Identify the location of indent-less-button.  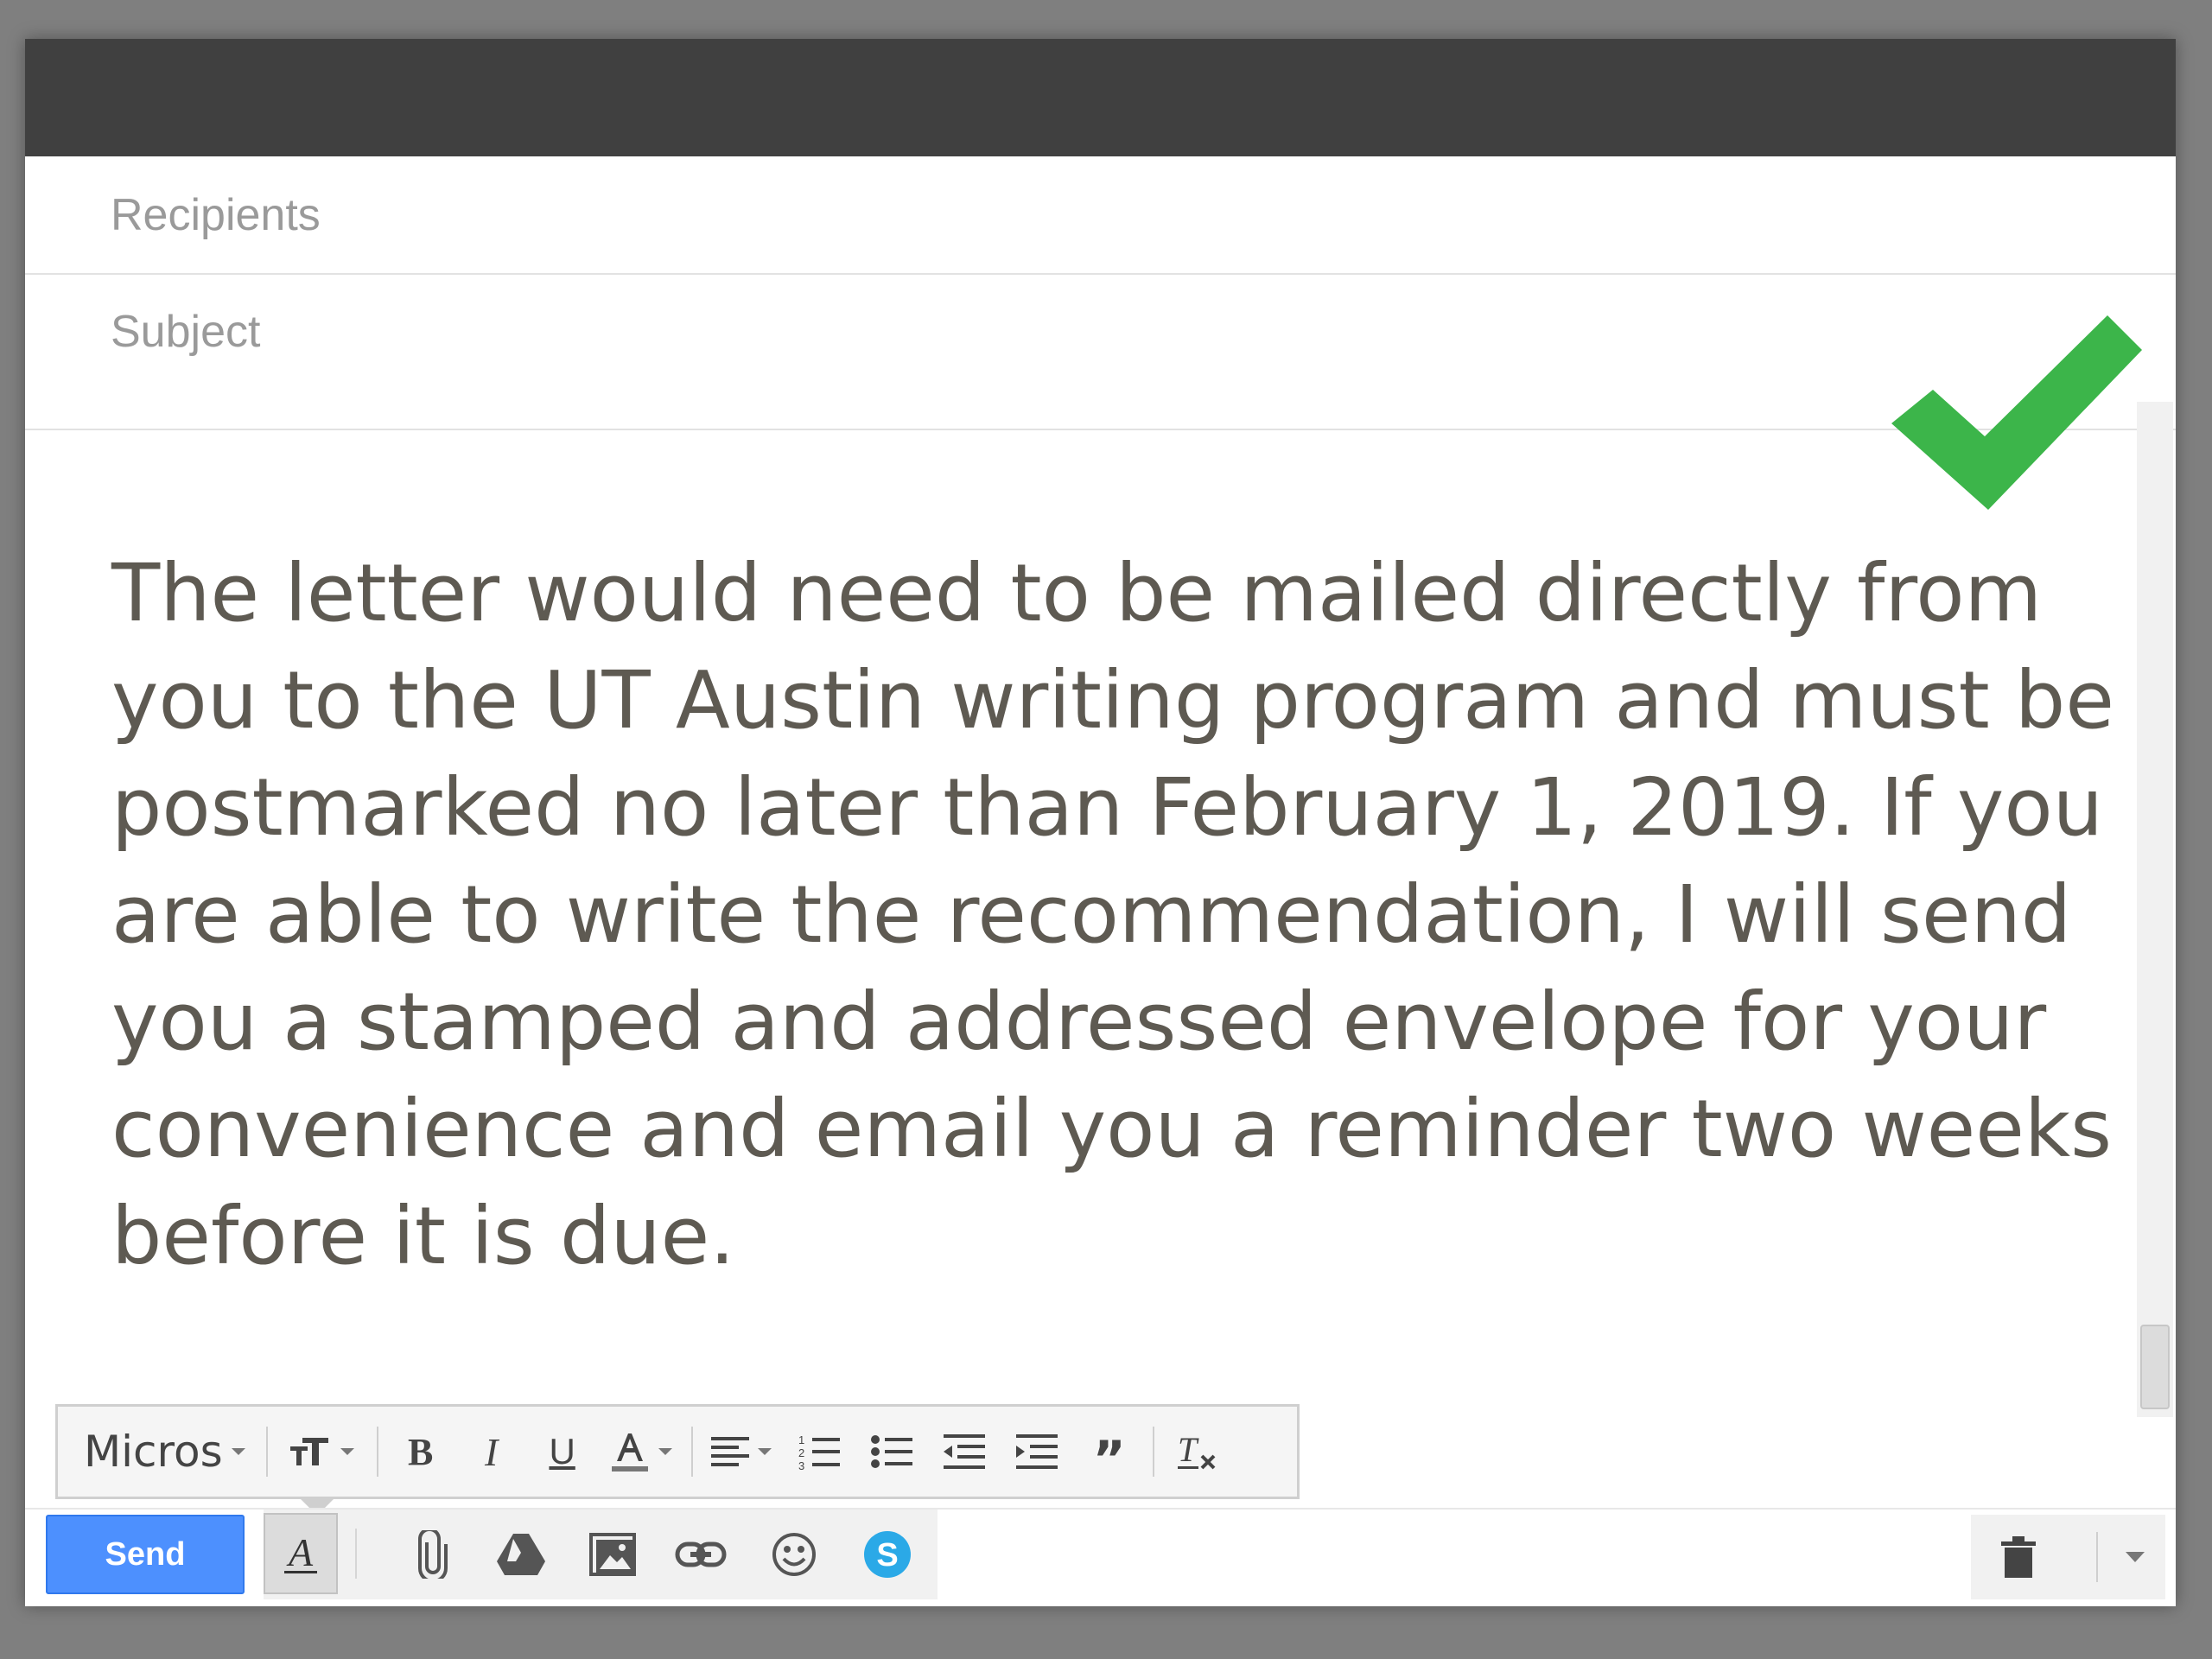
(964, 1452).